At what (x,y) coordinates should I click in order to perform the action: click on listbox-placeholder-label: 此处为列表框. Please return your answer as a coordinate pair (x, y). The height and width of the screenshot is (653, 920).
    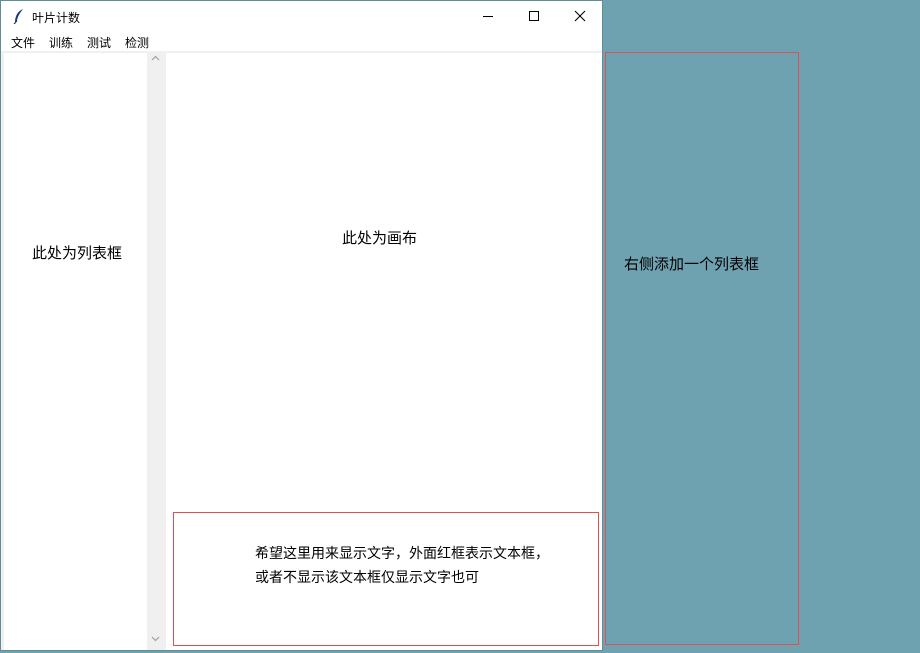
    Looking at the image, I should click on (77, 253).